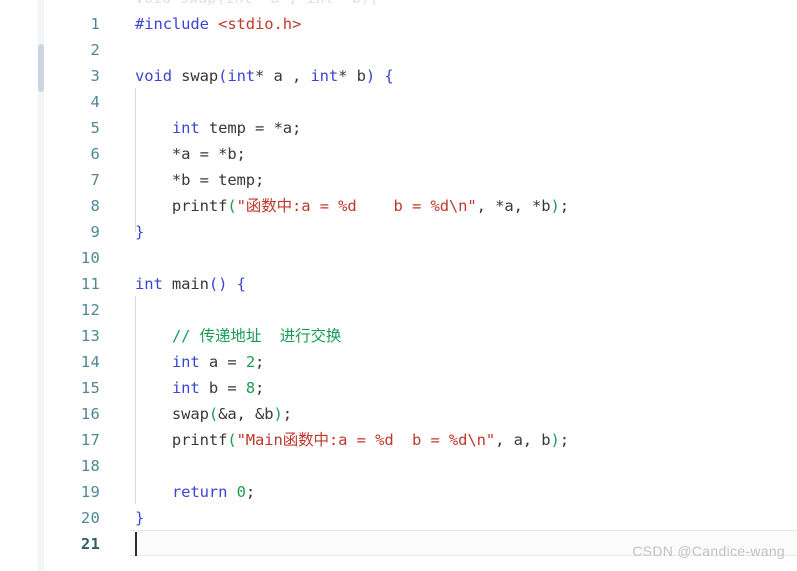 This screenshot has width=797, height=571. What do you see at coordinates (136, 544) in the screenshot?
I see `text-caret` at bounding box center [136, 544].